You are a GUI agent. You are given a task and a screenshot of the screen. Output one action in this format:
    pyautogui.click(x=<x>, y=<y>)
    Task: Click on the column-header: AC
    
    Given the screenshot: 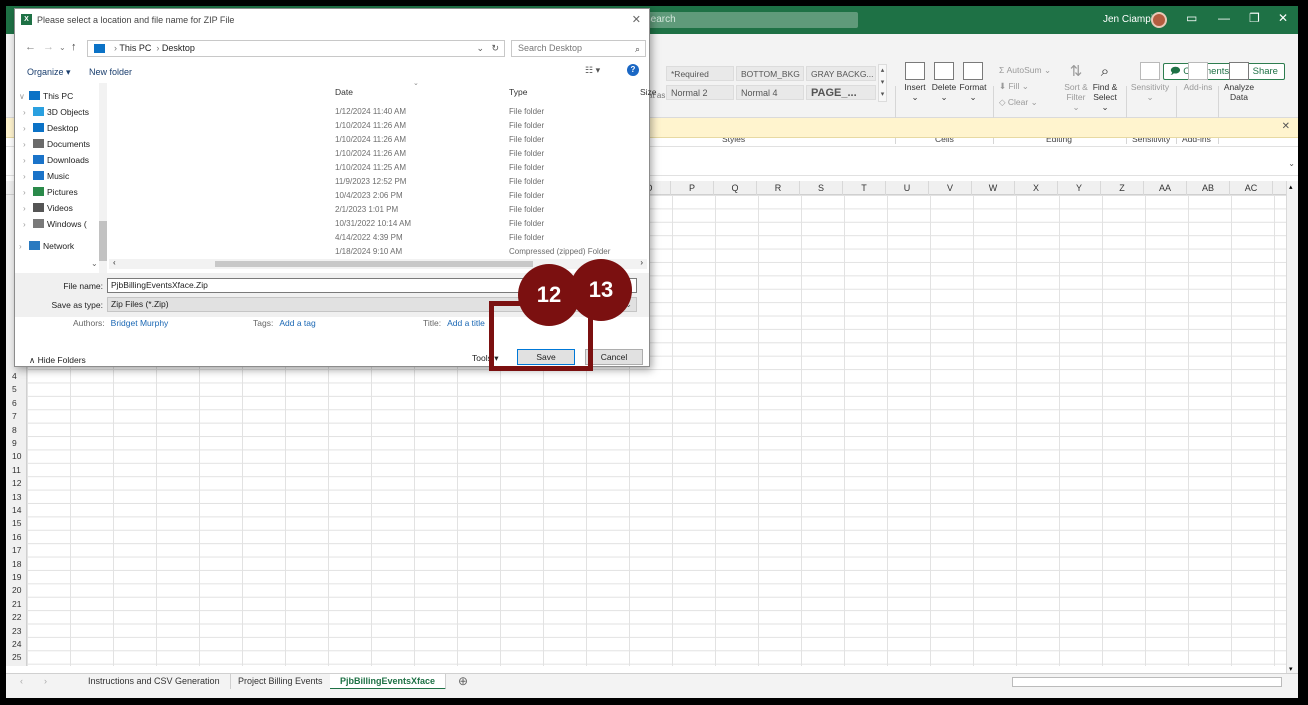 What is the action you would take?
    pyautogui.click(x=1251, y=188)
    